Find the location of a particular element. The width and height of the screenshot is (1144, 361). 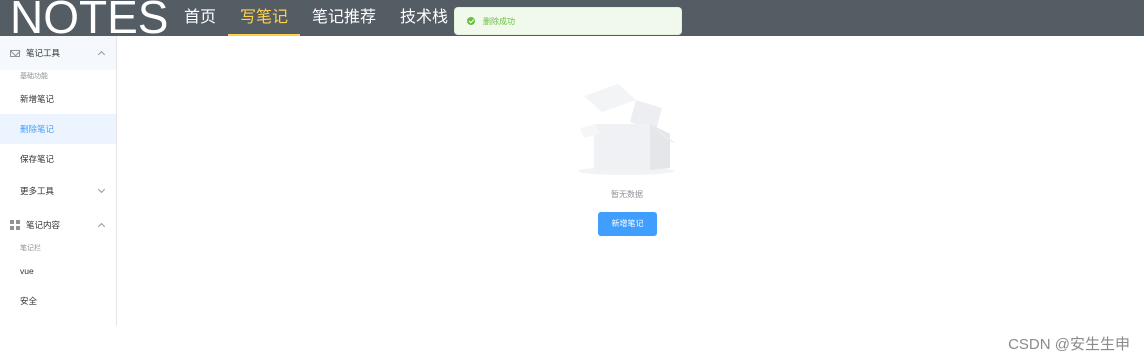

submenu-note-tools: 笔记工具 is located at coordinates (58, 53).